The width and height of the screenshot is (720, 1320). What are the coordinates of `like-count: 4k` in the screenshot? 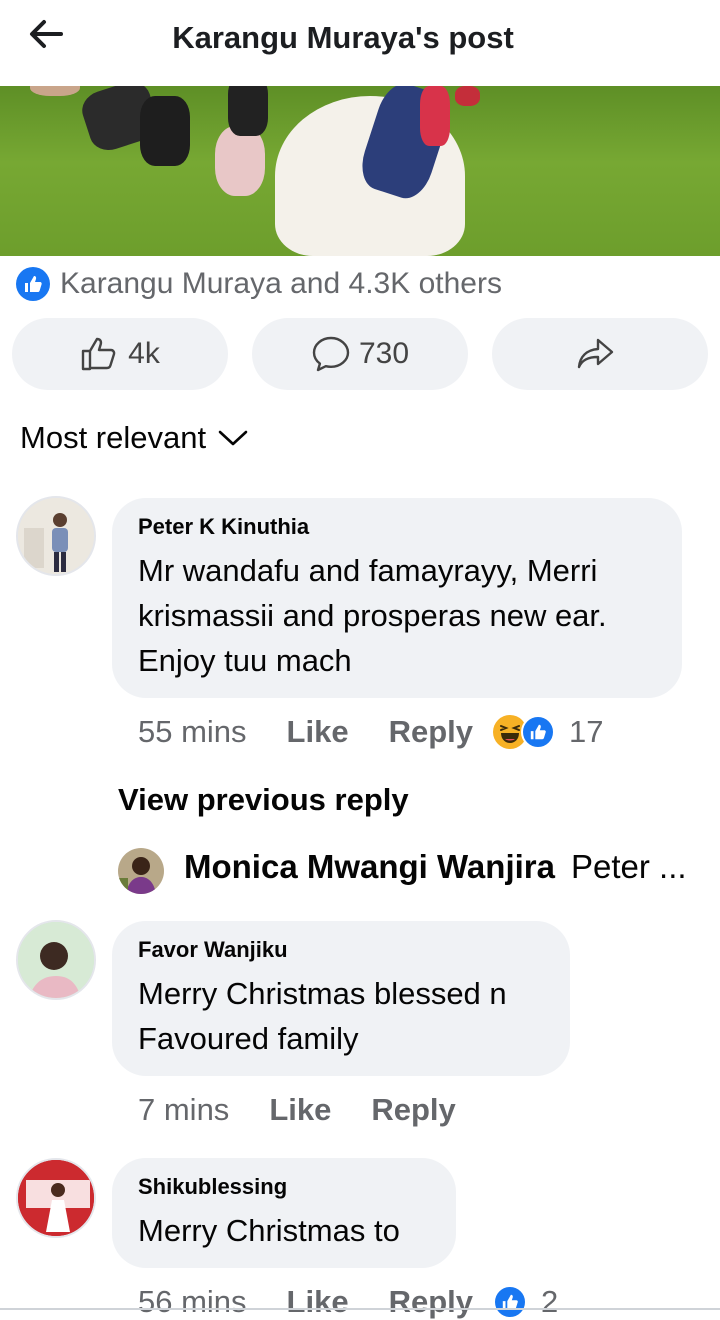 It's located at (144, 353).